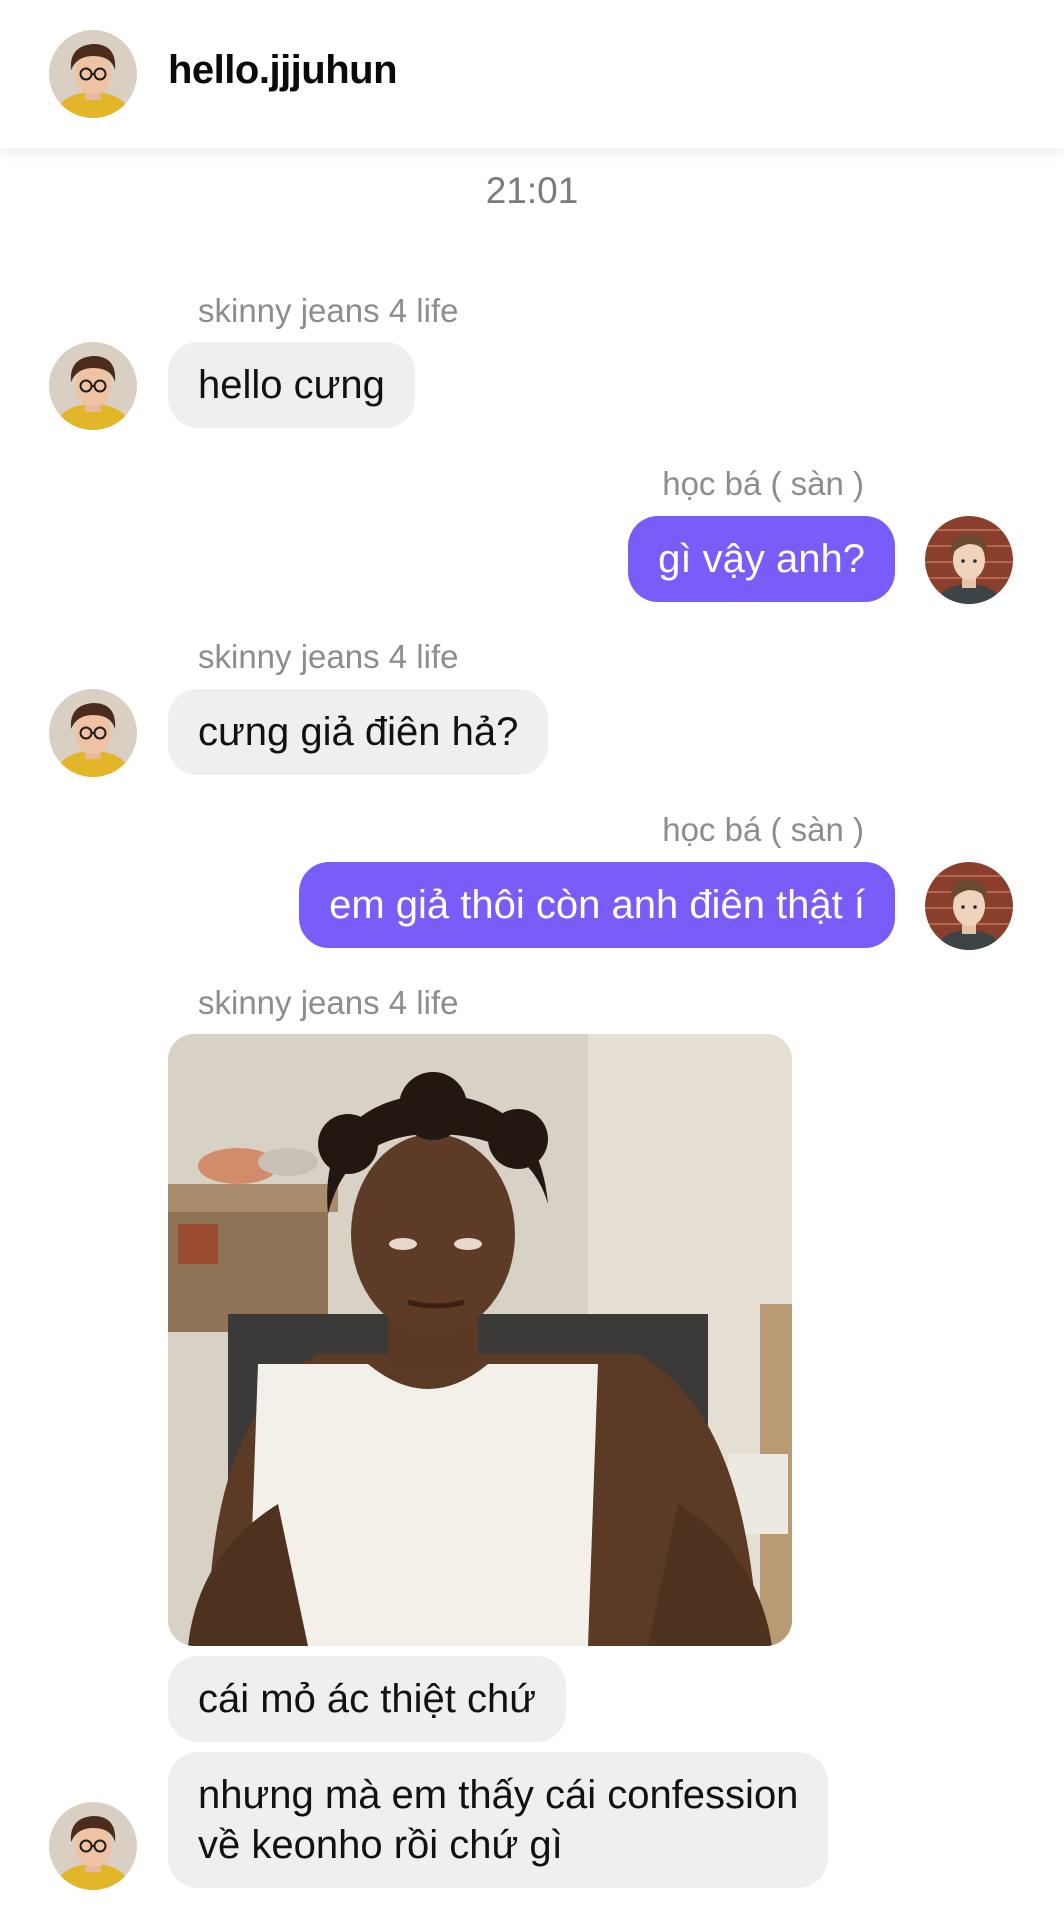 The image size is (1064, 1920). I want to click on incoming-message-bubble: cái mỏ ác thiệt chứ, so click(367, 1699).